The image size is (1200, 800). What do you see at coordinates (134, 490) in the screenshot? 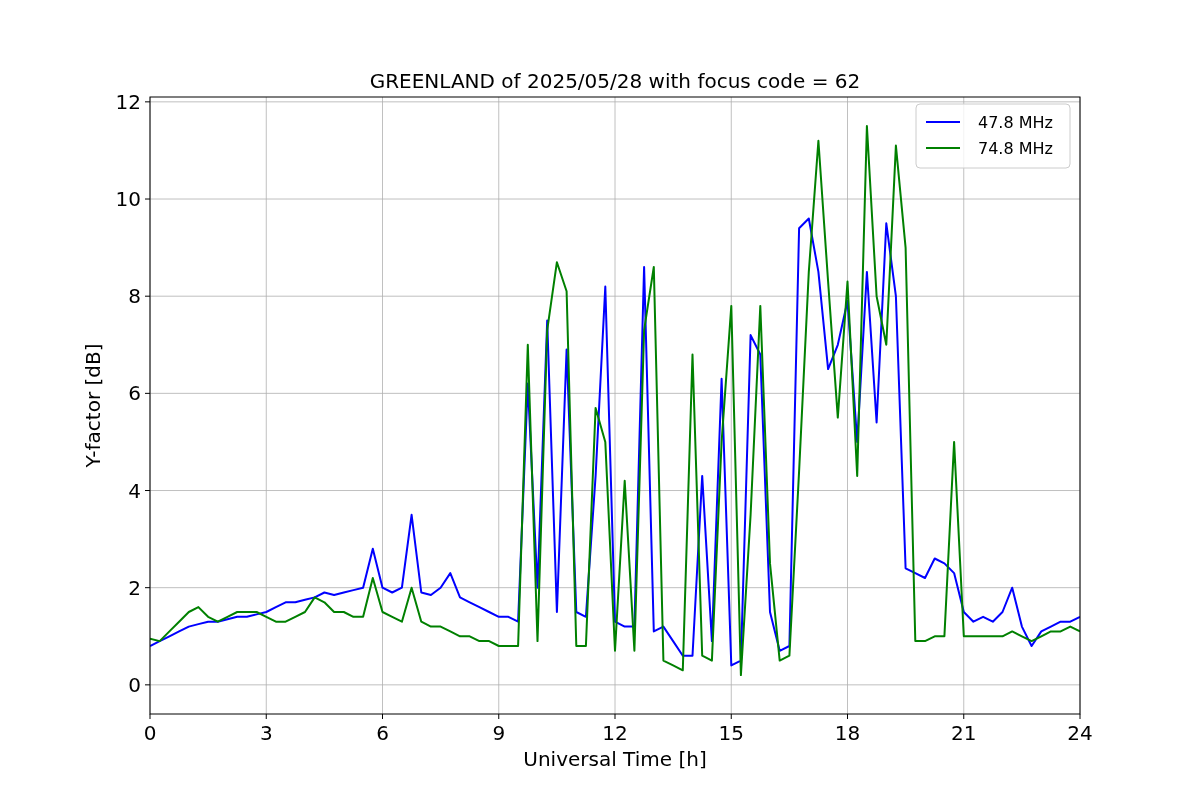
I see `tick-label: 4` at bounding box center [134, 490].